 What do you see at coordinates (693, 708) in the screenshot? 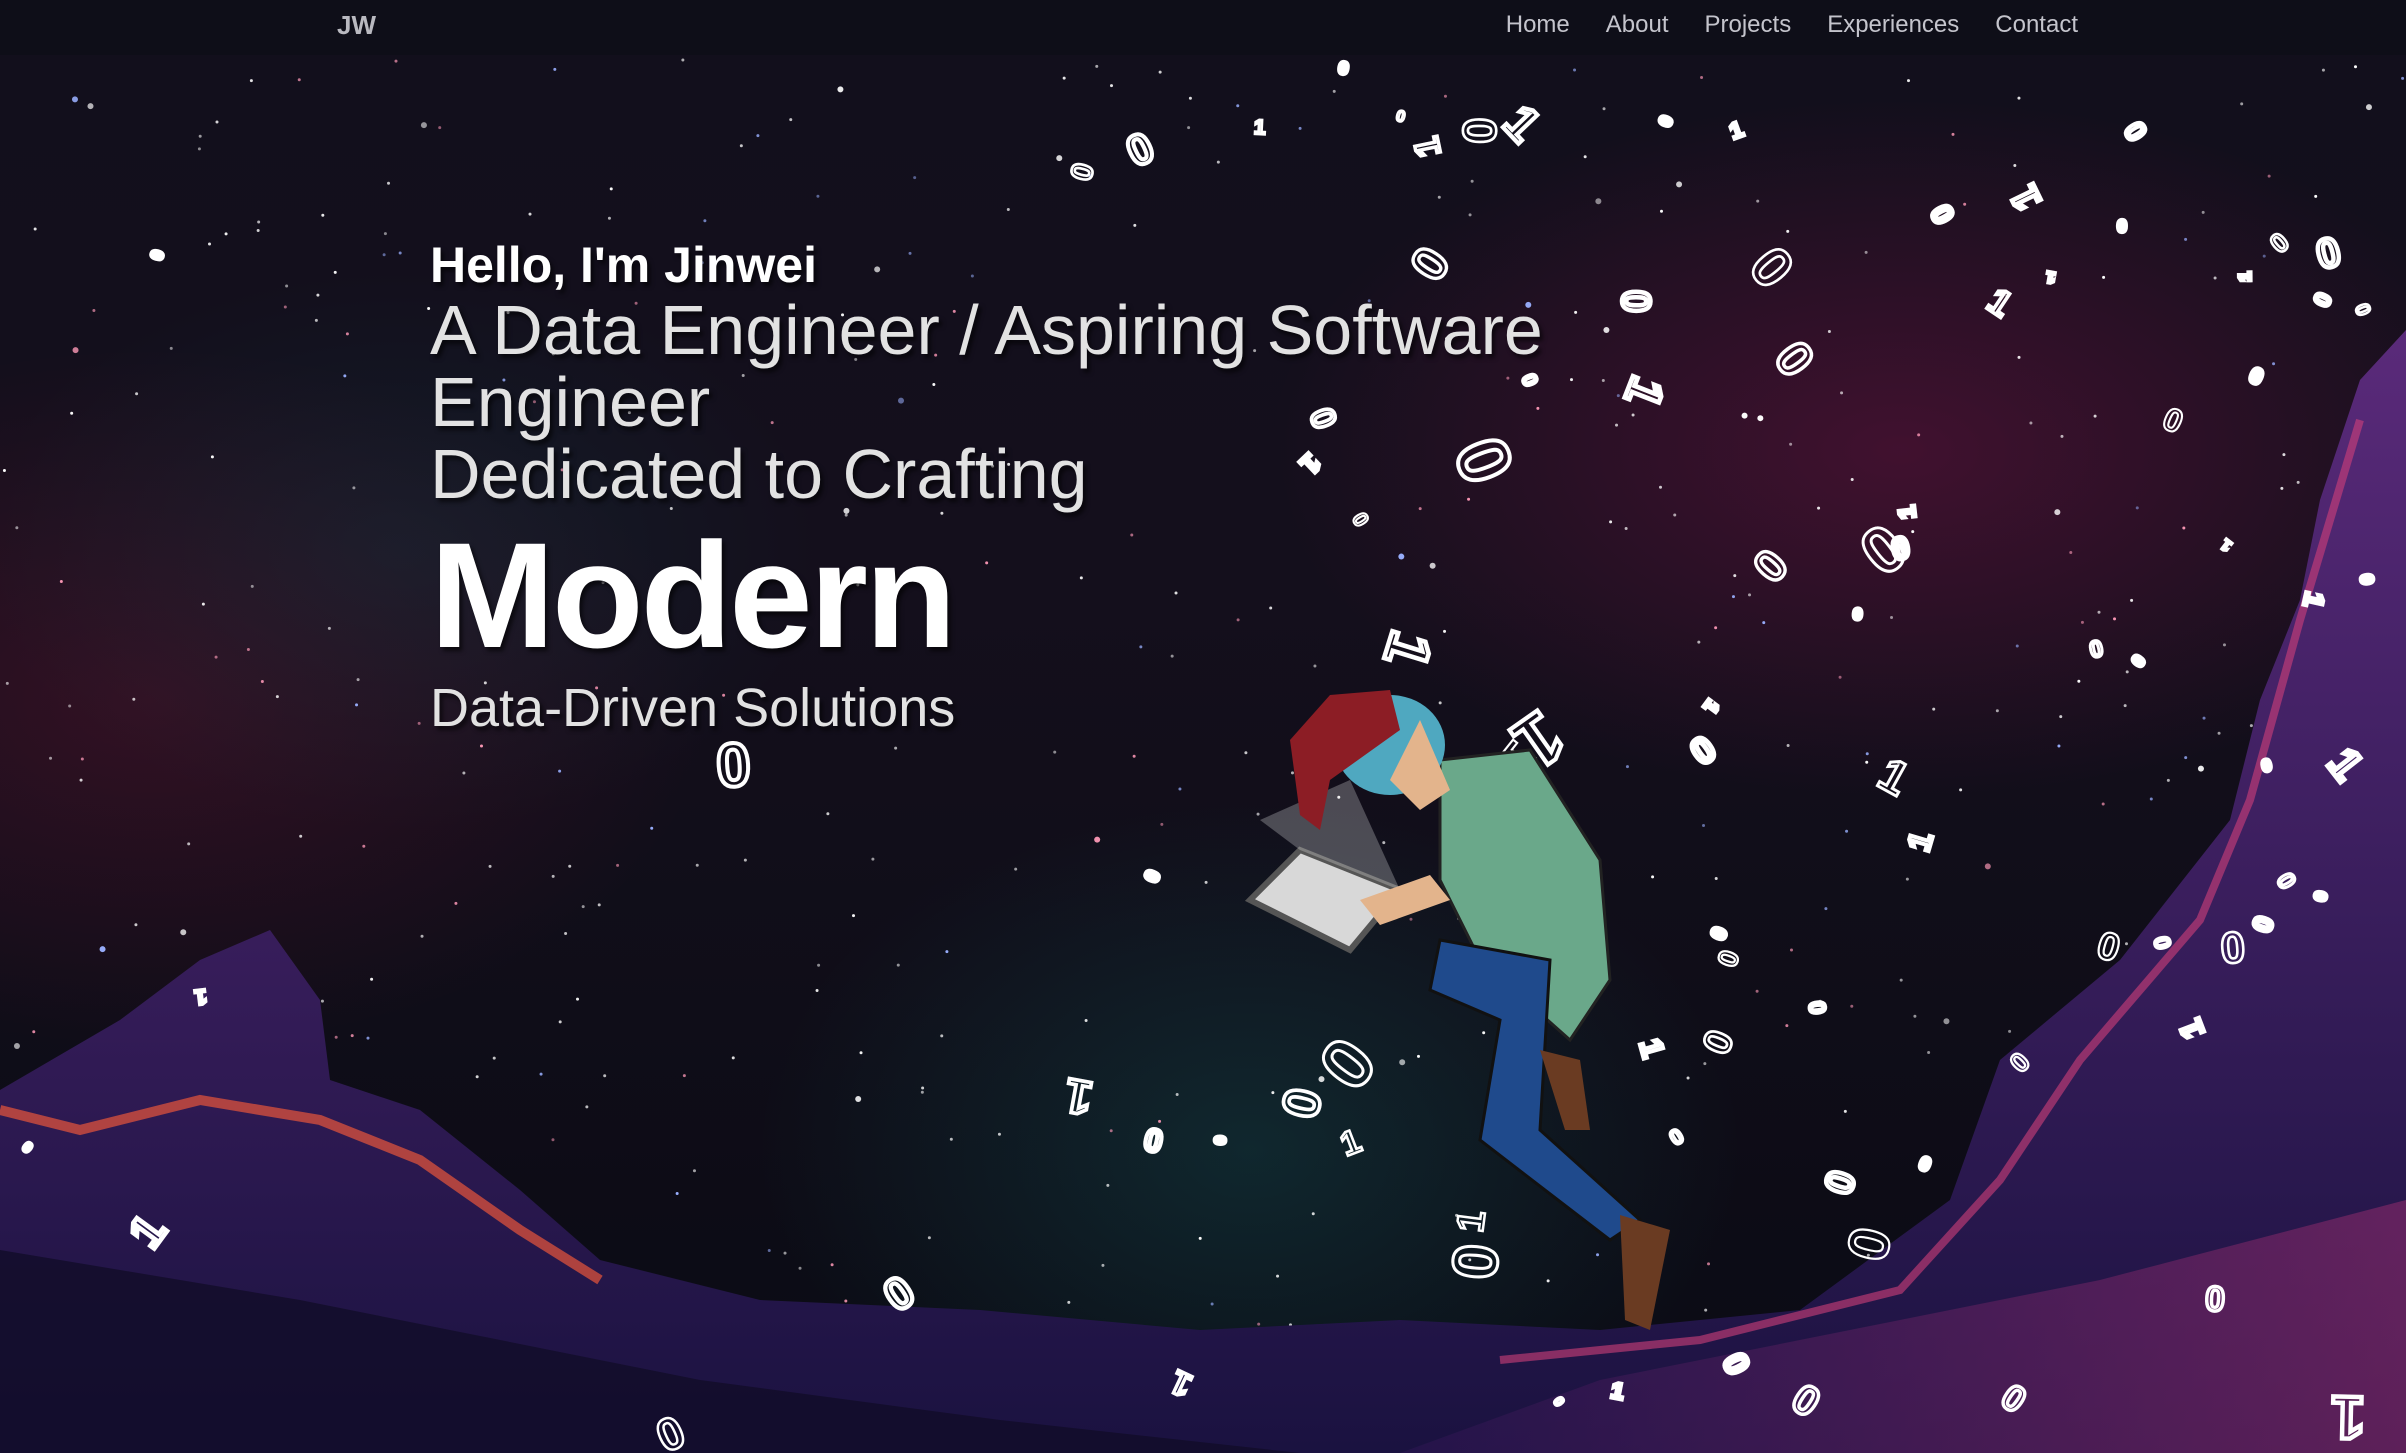
I see `tagline-end: Data-Driven Solutions` at bounding box center [693, 708].